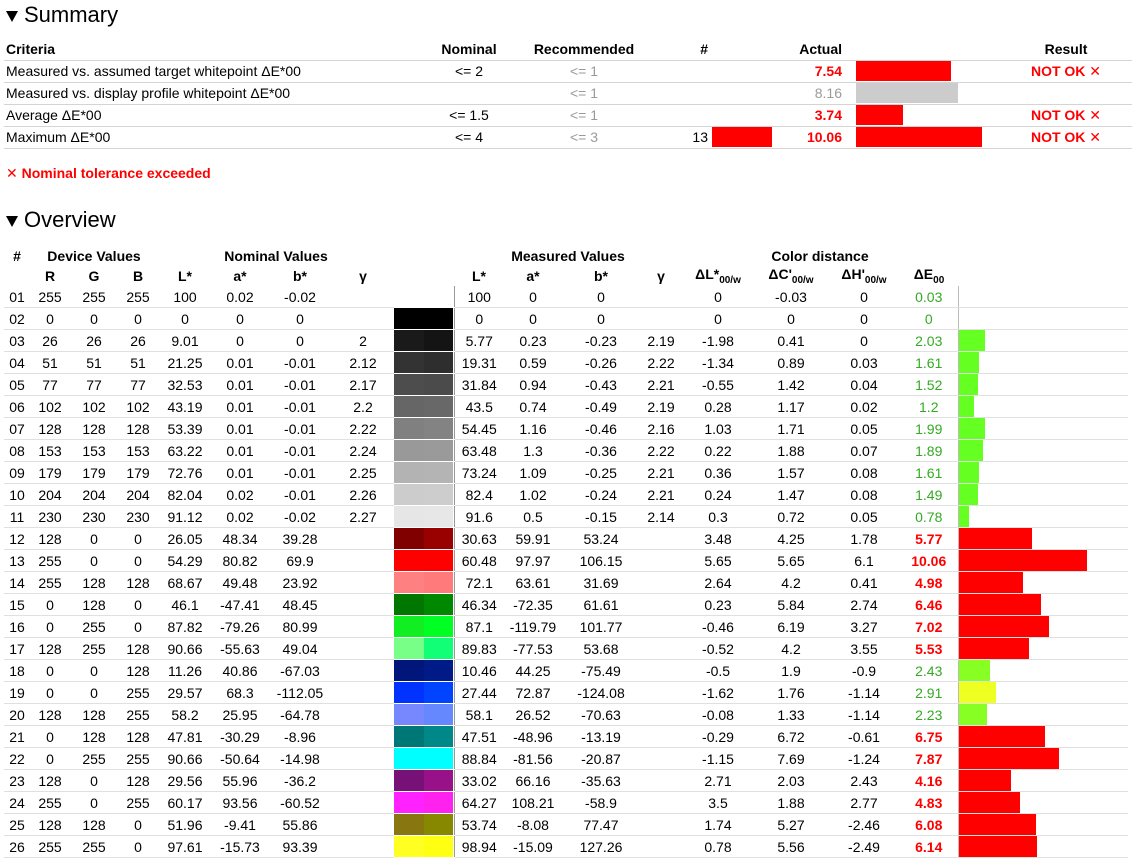 This screenshot has height=863, width=1136. Describe the element at coordinates (300, 847) in the screenshot. I see `nominal-b: 93.39` at that location.